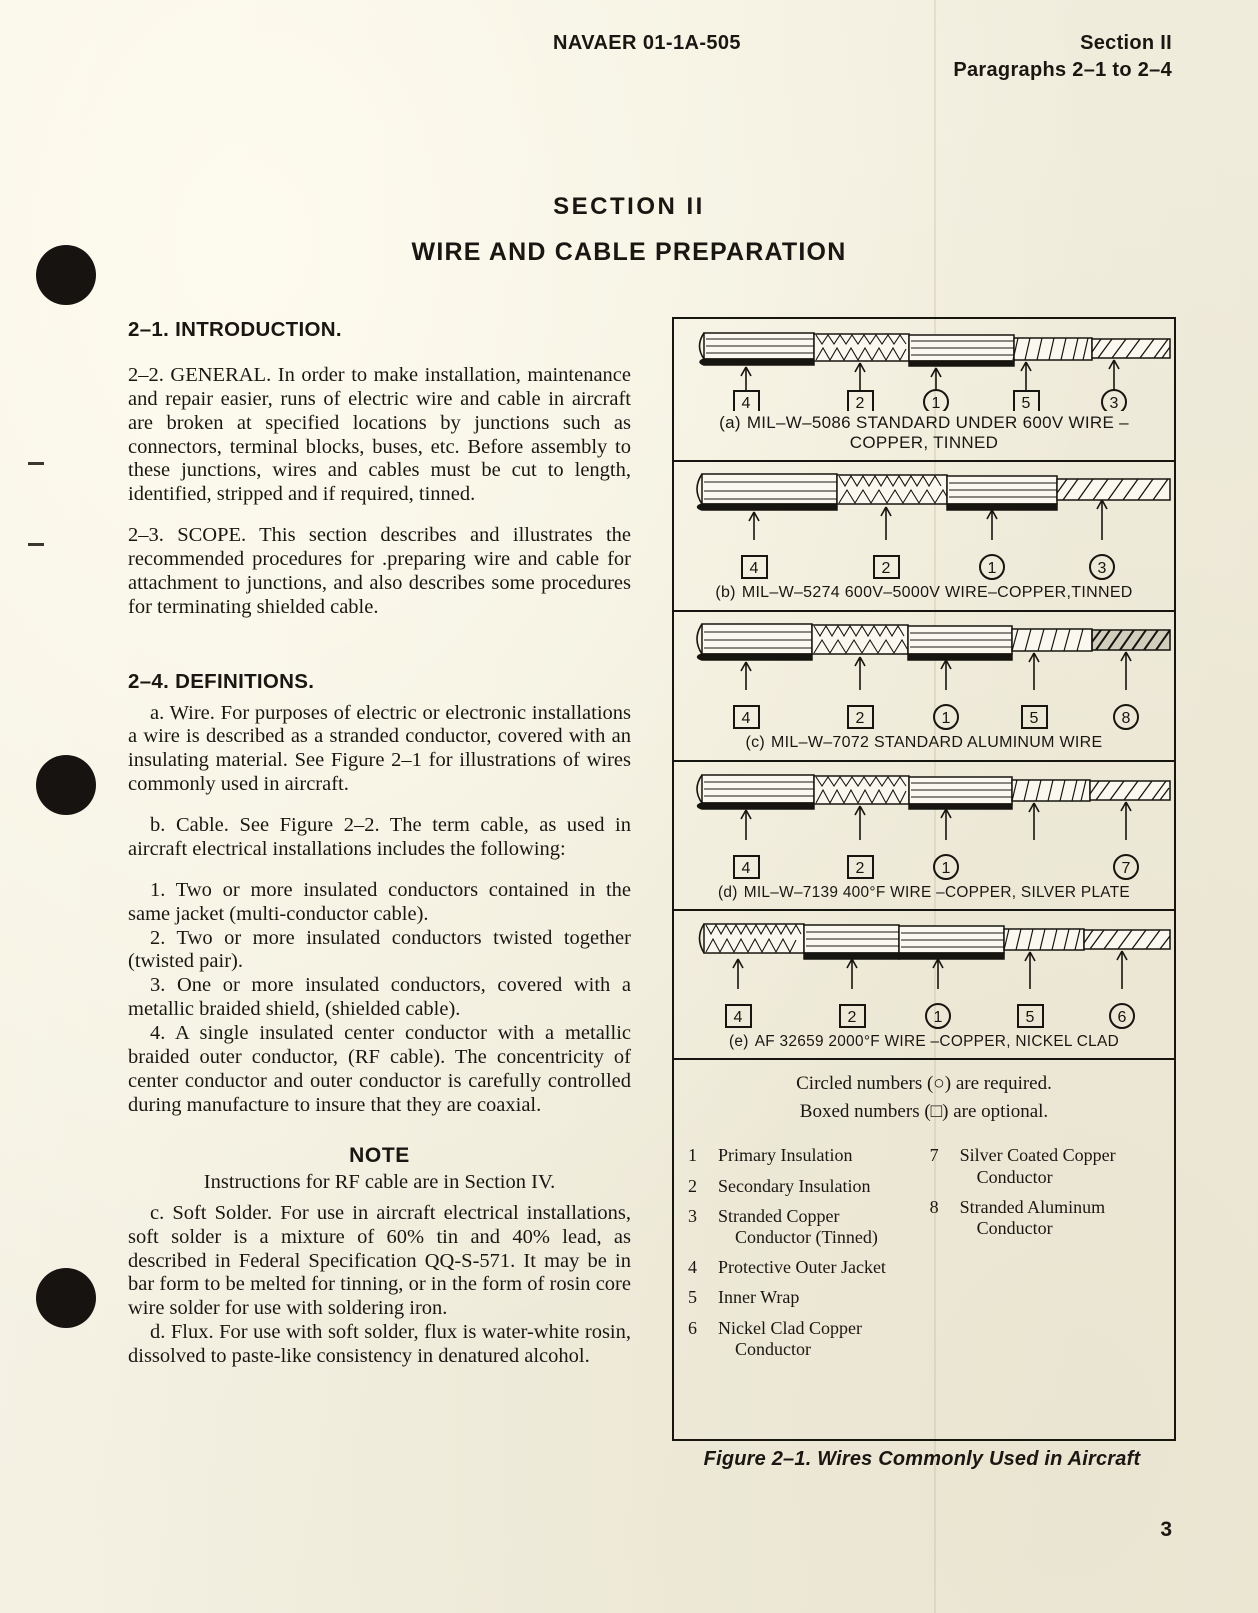  I want to click on wire-diagram-b, so click(924, 508).